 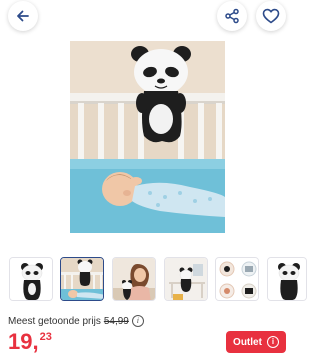 What do you see at coordinates (116, 321) in the screenshot?
I see `lowest-price-value: 54,99` at bounding box center [116, 321].